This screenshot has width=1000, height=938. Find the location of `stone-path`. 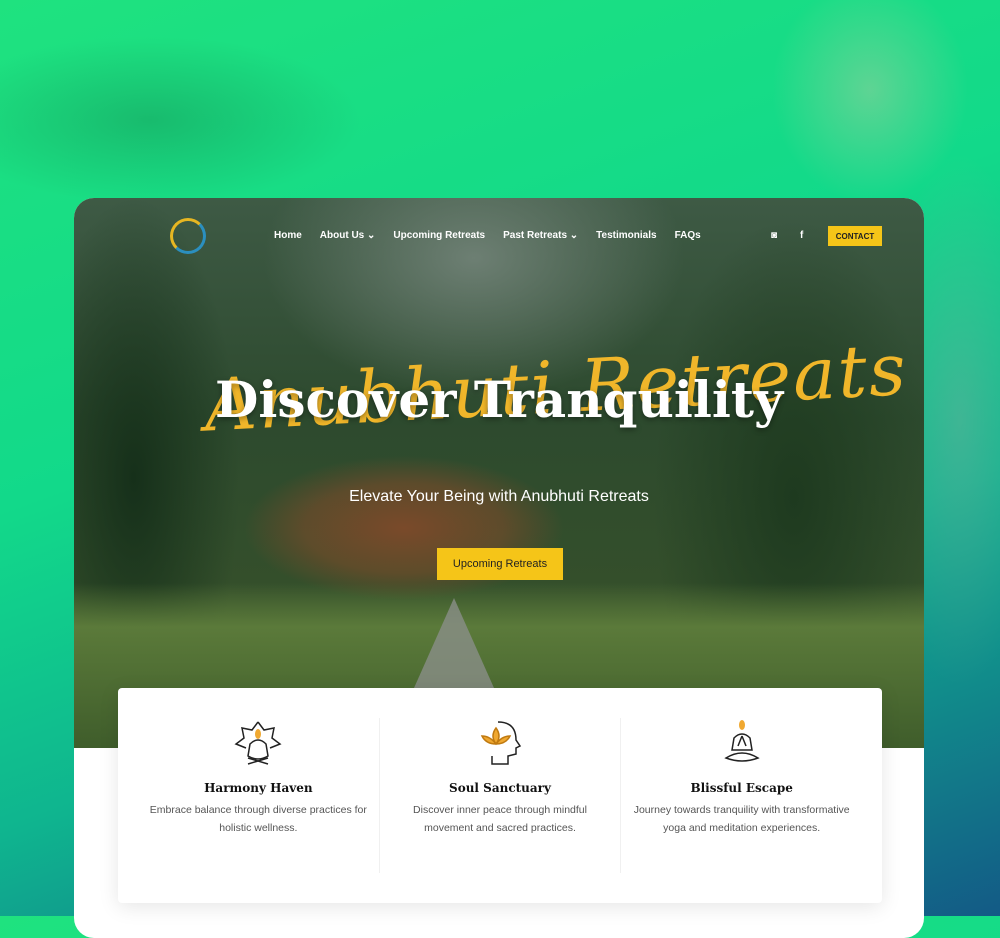

stone-path is located at coordinates (454, 643).